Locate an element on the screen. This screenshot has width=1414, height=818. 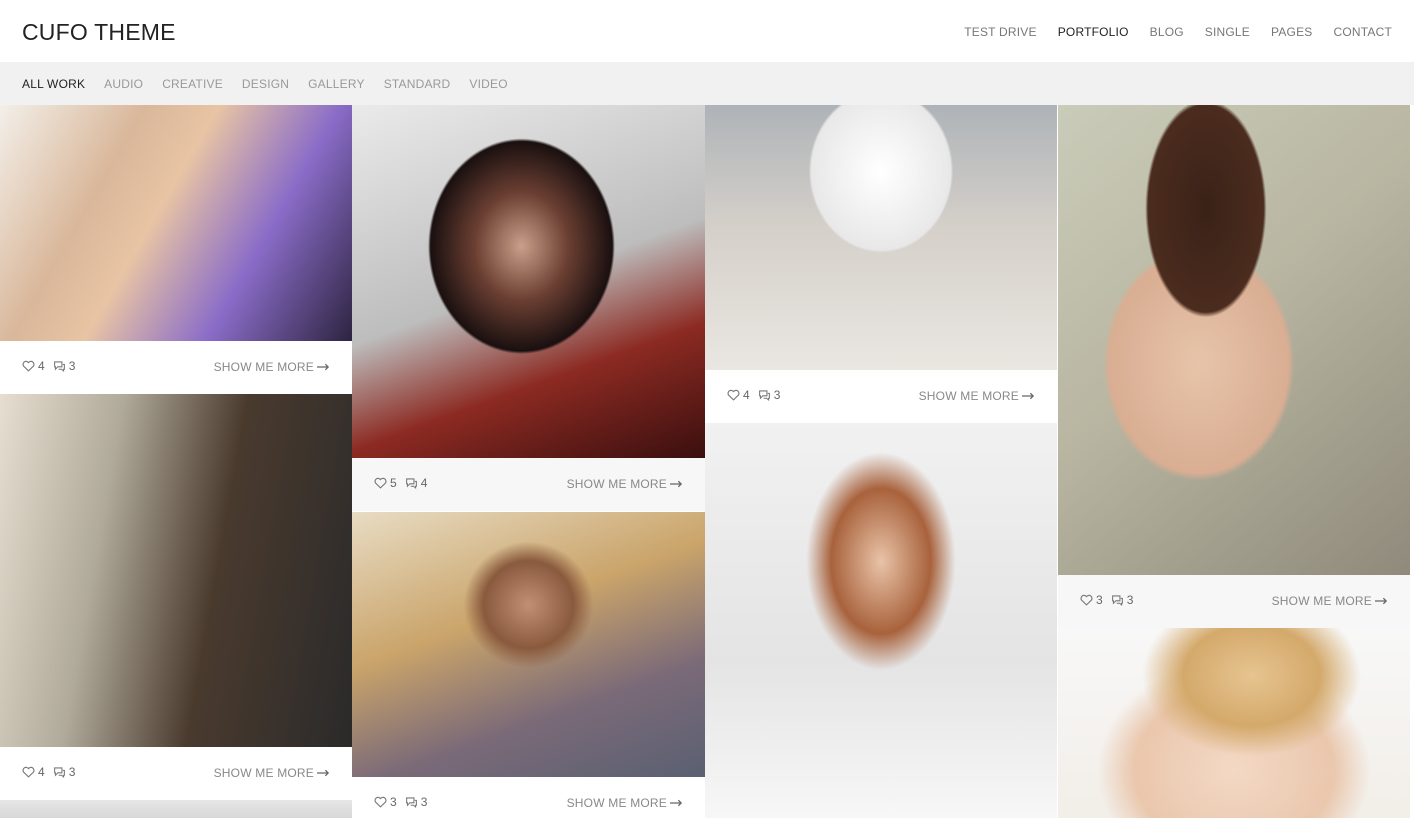
site-logo: CUFO THEME is located at coordinates (99, 32).